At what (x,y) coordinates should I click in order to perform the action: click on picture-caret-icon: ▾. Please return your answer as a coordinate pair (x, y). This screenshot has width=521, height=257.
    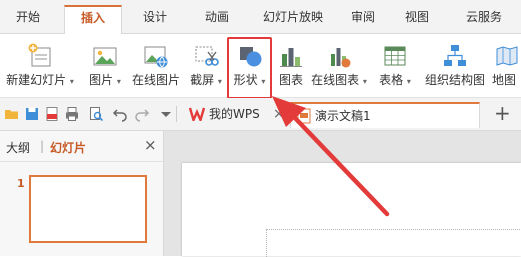
    Looking at the image, I should click on (118, 81).